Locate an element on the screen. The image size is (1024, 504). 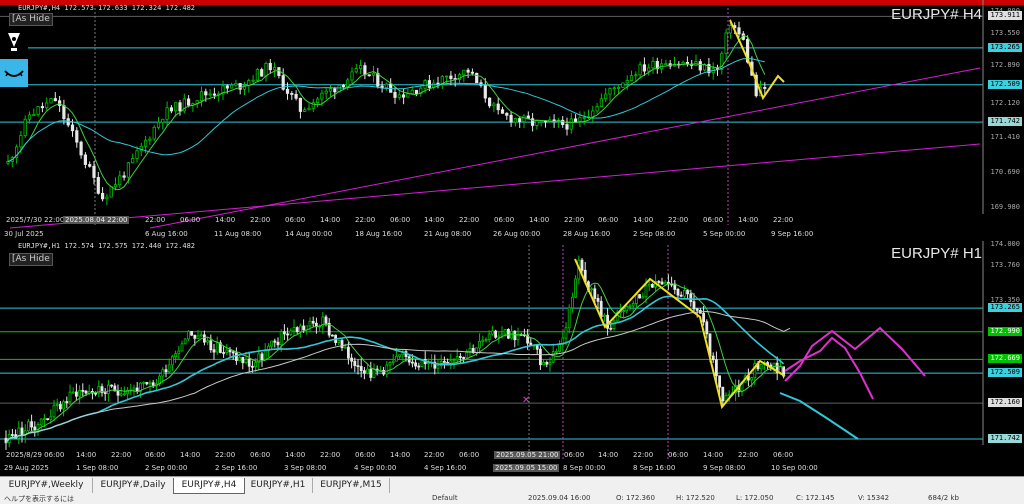
price-label: 173.760 is located at coordinates (1005, 264).